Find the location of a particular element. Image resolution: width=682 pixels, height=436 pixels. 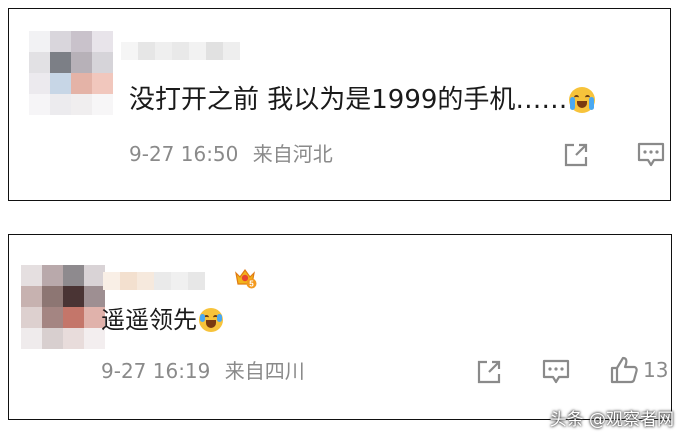

comment-location: 来自河北 is located at coordinates (292, 154).